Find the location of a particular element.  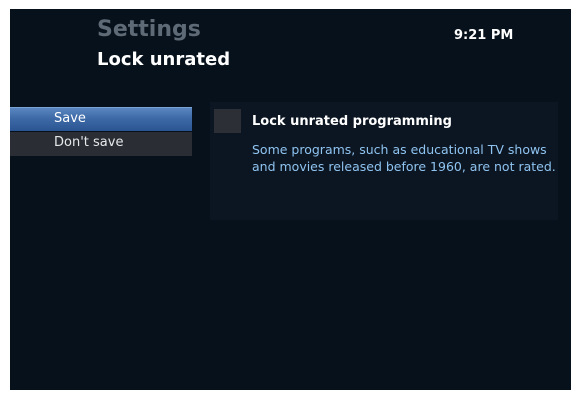

page-subtitle: Lock unrated is located at coordinates (164, 59).